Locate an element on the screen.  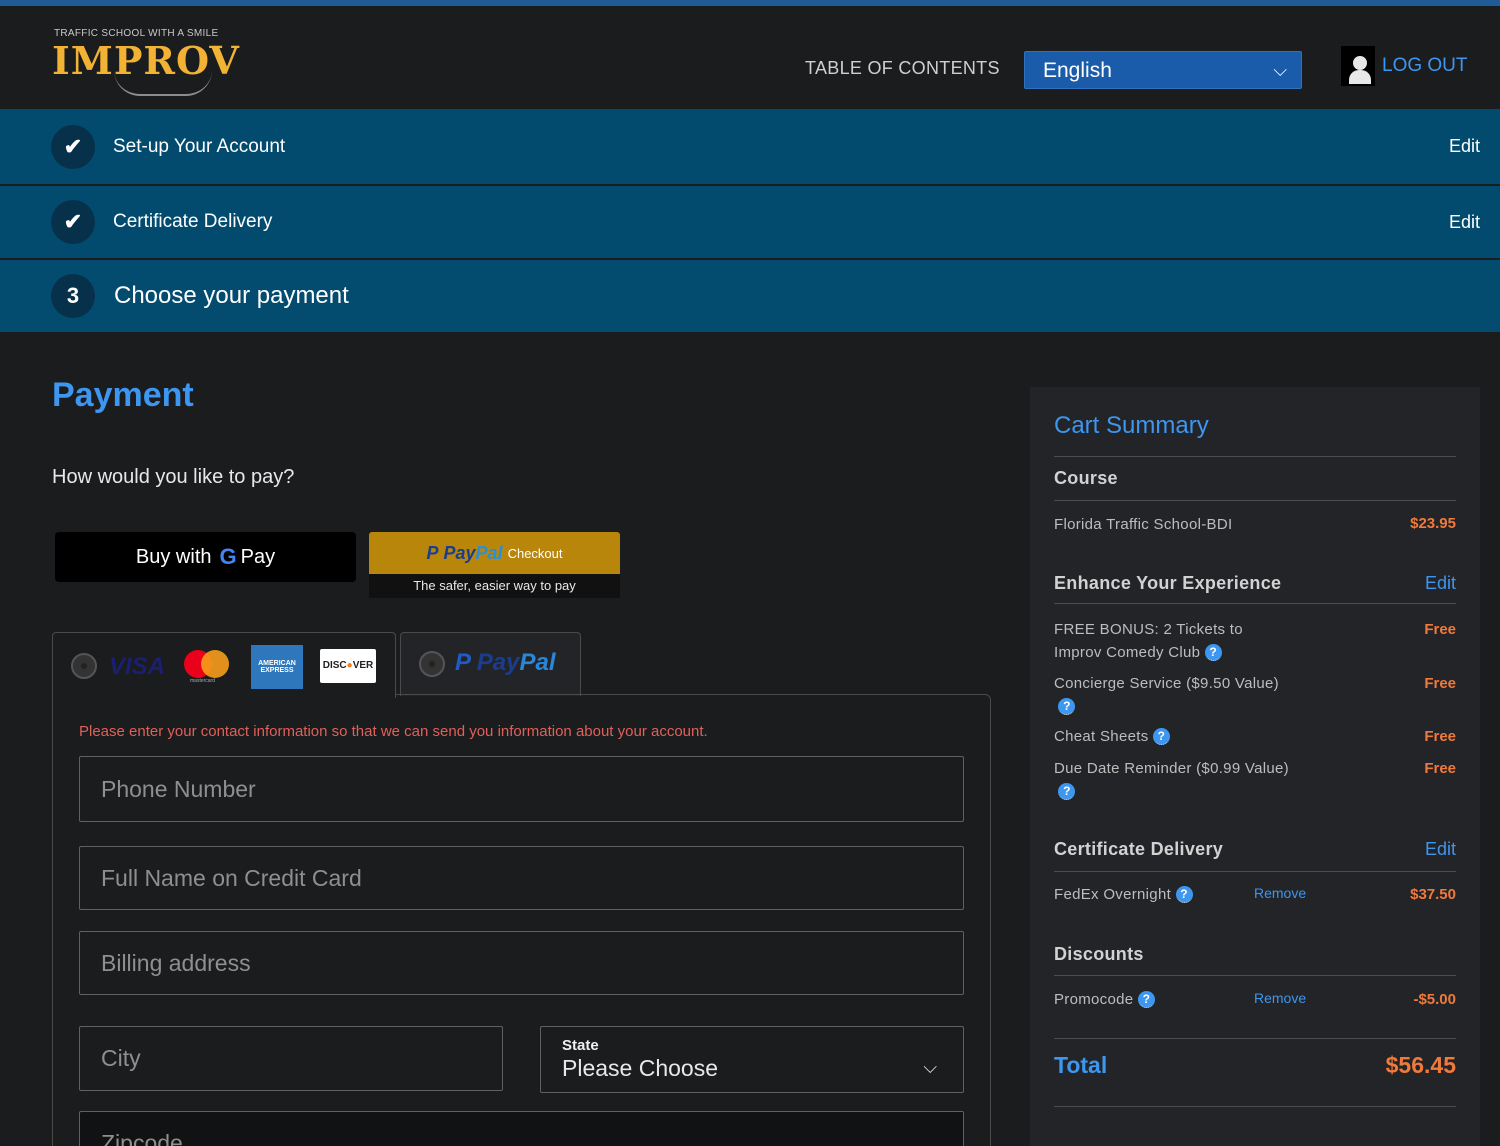
enhancement-item: Concierge Service ($9.50 Value) ? is located at coordinates (1166, 695).